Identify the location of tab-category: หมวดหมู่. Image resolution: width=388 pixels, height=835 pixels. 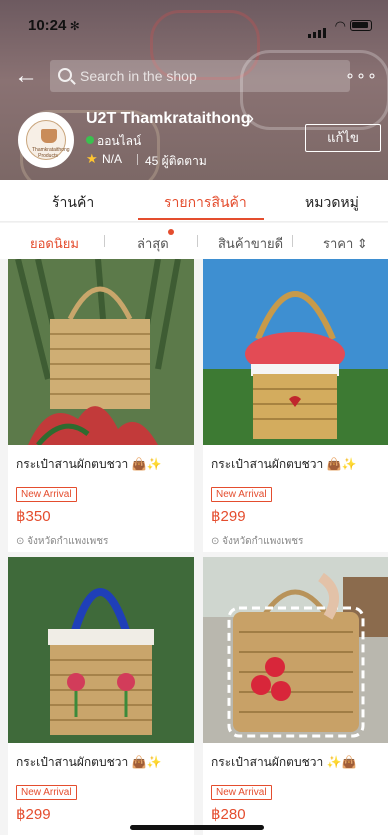
(332, 203).